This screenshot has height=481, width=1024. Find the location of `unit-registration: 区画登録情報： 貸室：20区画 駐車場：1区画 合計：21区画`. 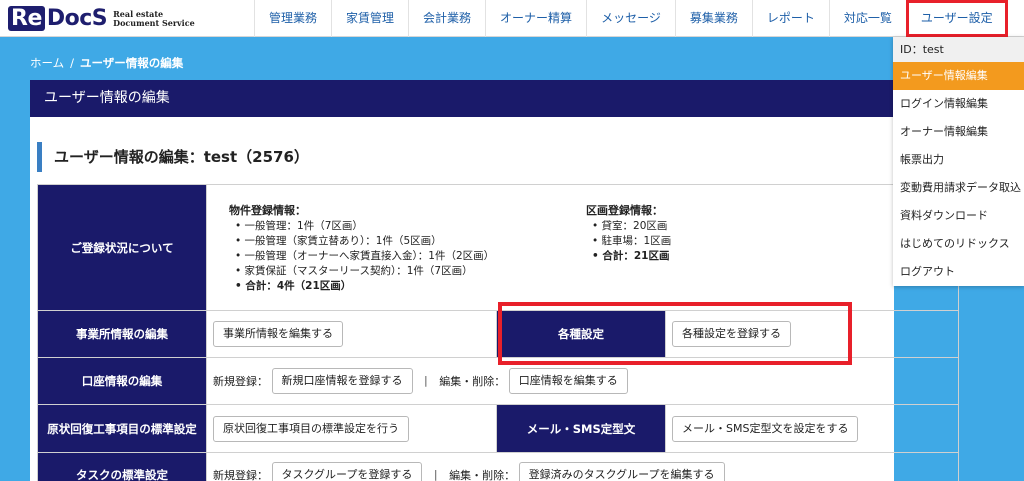

unit-registration: 区画登録情報： 貸室：20区画 駐車場：1区画 合計：21区画 is located at coordinates (628, 248).